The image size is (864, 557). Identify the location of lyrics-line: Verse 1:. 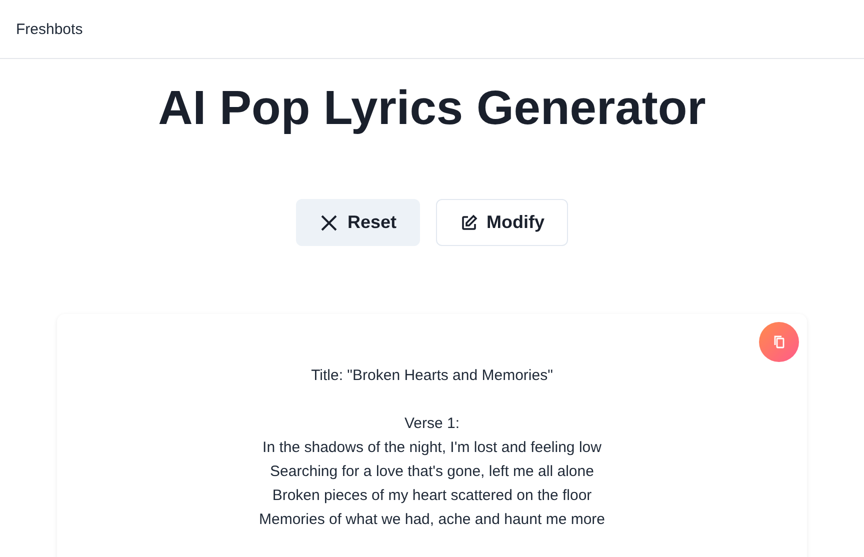
(432, 424).